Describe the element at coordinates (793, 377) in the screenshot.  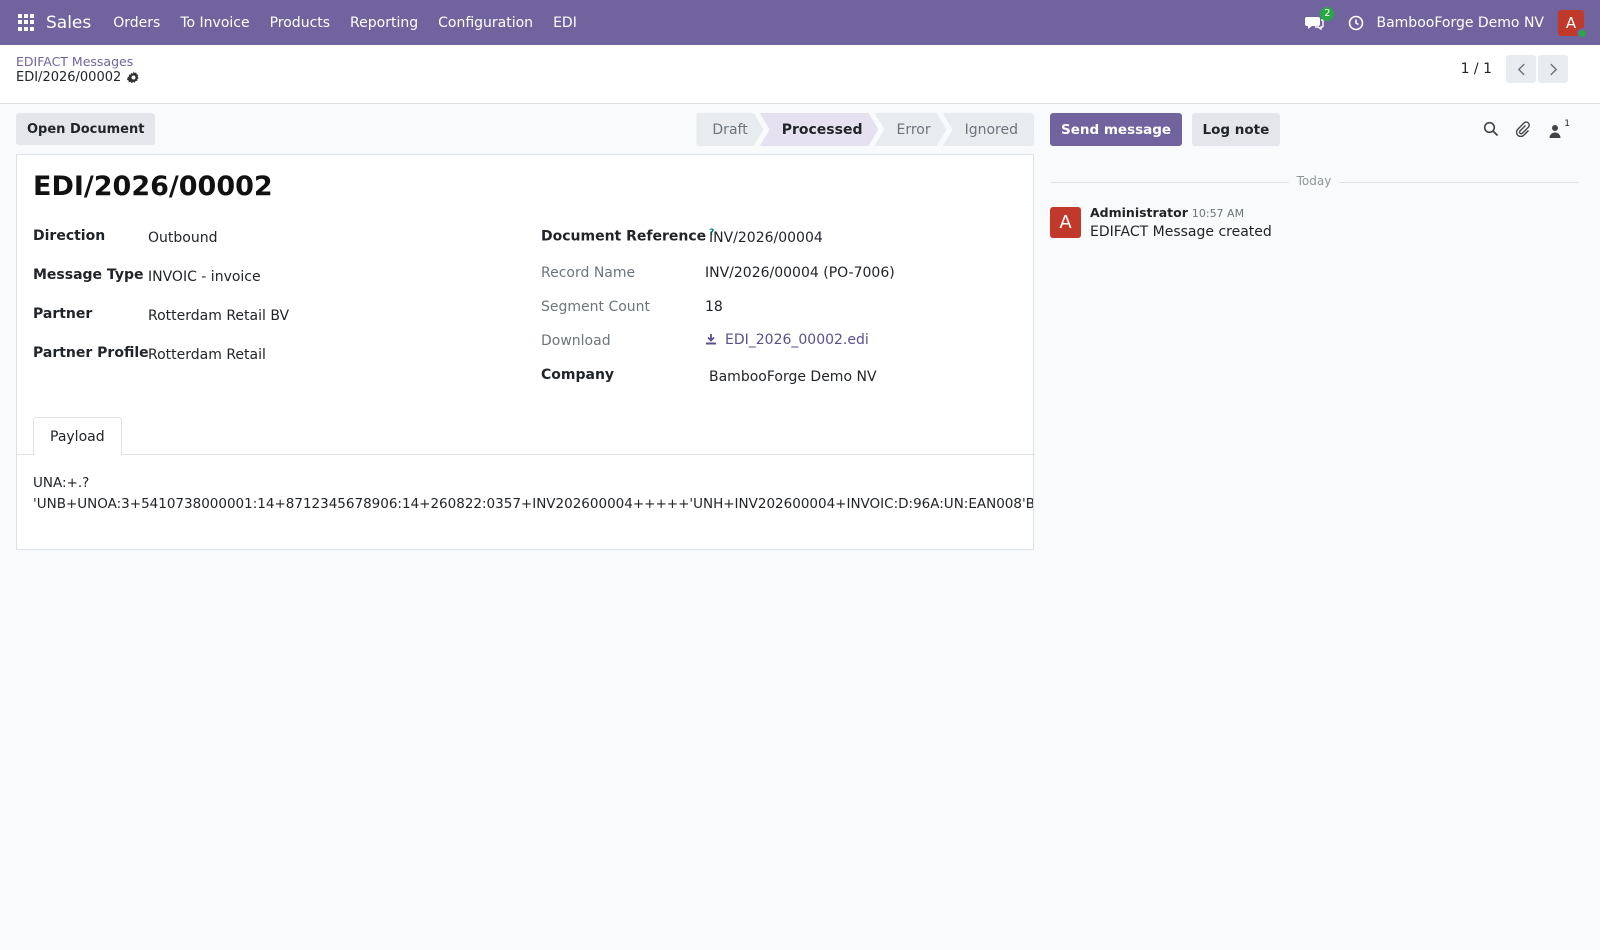
I see `company-value: BambooForge Demo NV` at that location.